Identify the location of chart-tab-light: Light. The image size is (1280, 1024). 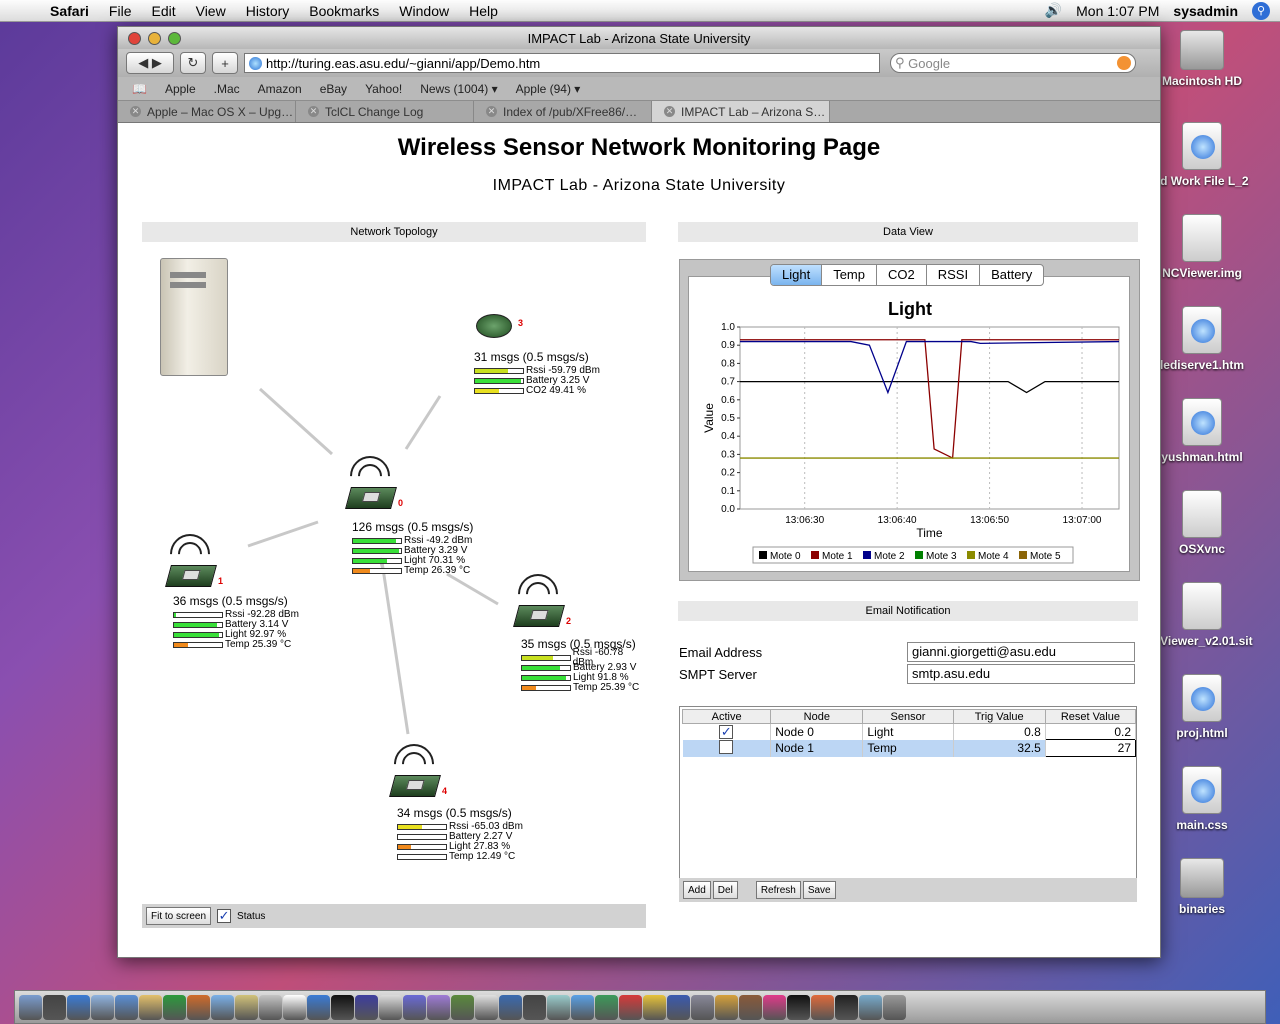
(797, 275).